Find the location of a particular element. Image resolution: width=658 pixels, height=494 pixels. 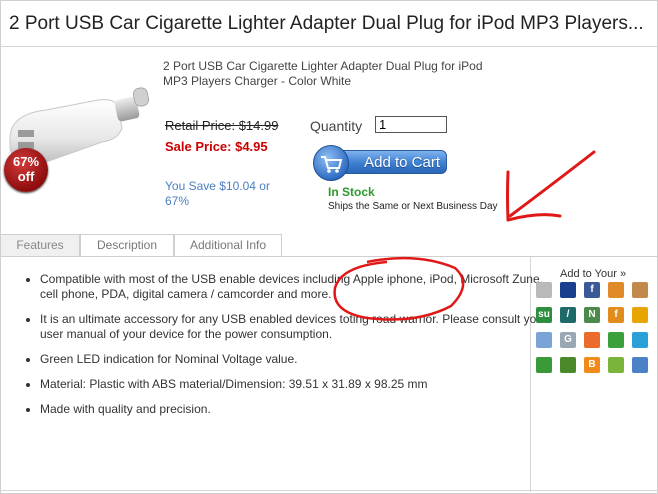

discount-badge: 67% off is located at coordinates (26, 170).